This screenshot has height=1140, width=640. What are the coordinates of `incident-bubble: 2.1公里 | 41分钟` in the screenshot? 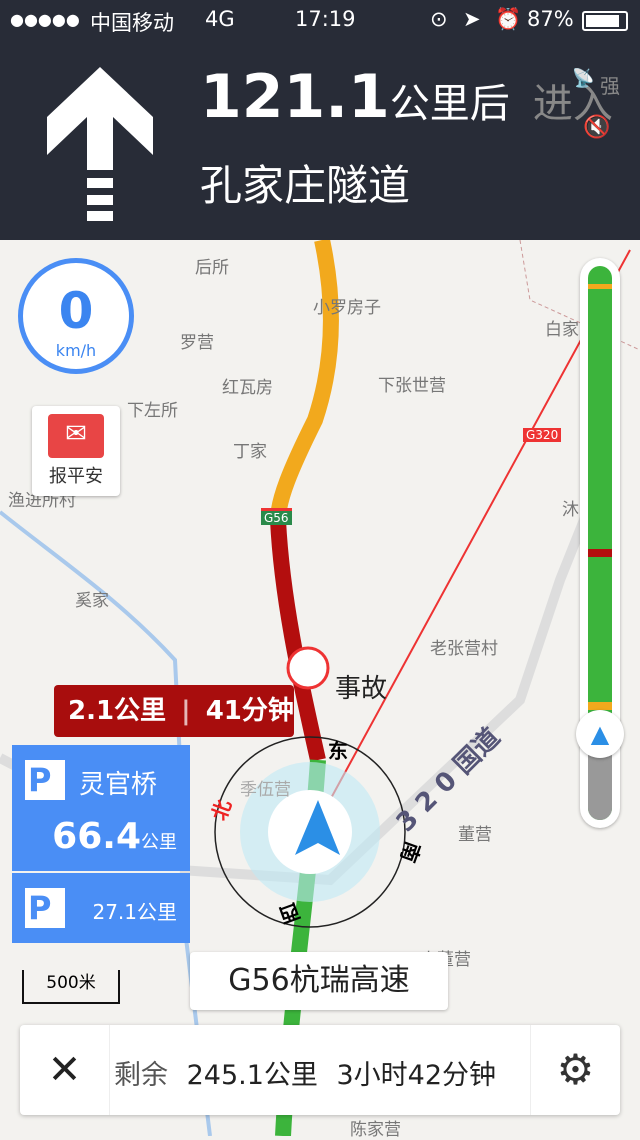 It's located at (174, 711).